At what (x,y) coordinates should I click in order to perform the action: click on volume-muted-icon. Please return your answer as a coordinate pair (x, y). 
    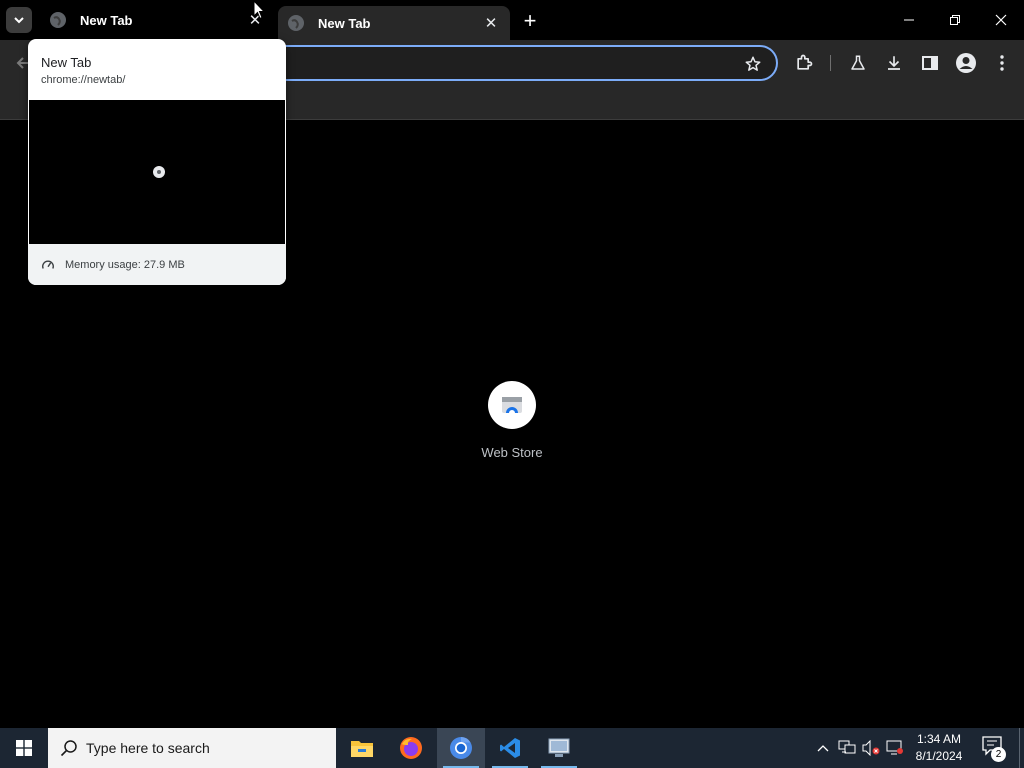
    Looking at the image, I should click on (871, 748).